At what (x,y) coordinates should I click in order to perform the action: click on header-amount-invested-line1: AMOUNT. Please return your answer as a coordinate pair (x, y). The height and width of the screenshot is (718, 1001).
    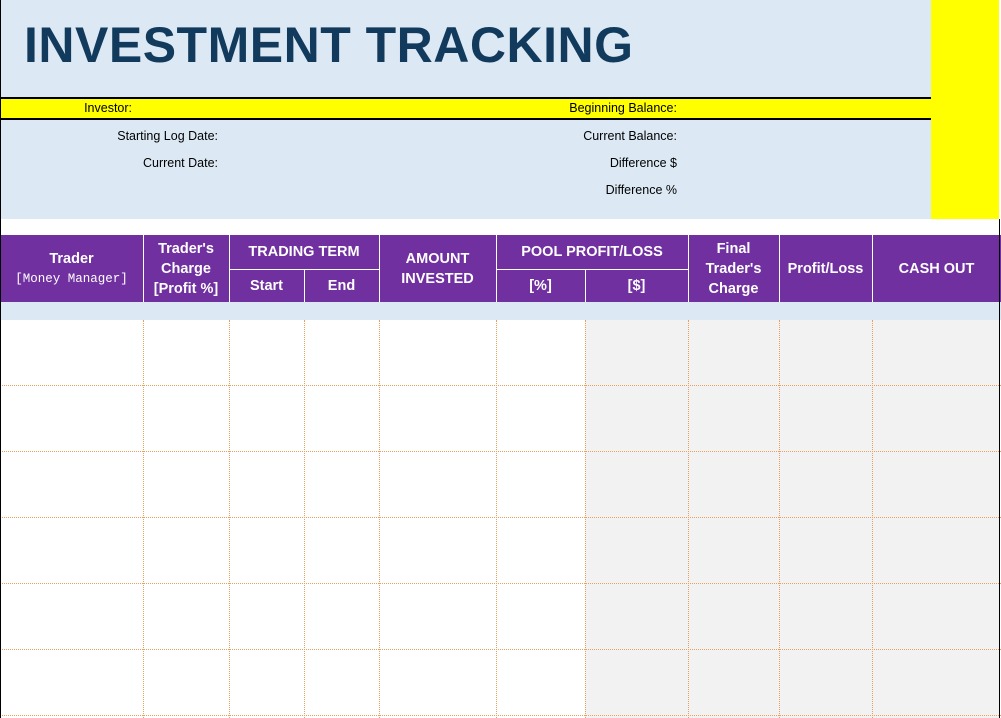
    Looking at the image, I should click on (437, 258).